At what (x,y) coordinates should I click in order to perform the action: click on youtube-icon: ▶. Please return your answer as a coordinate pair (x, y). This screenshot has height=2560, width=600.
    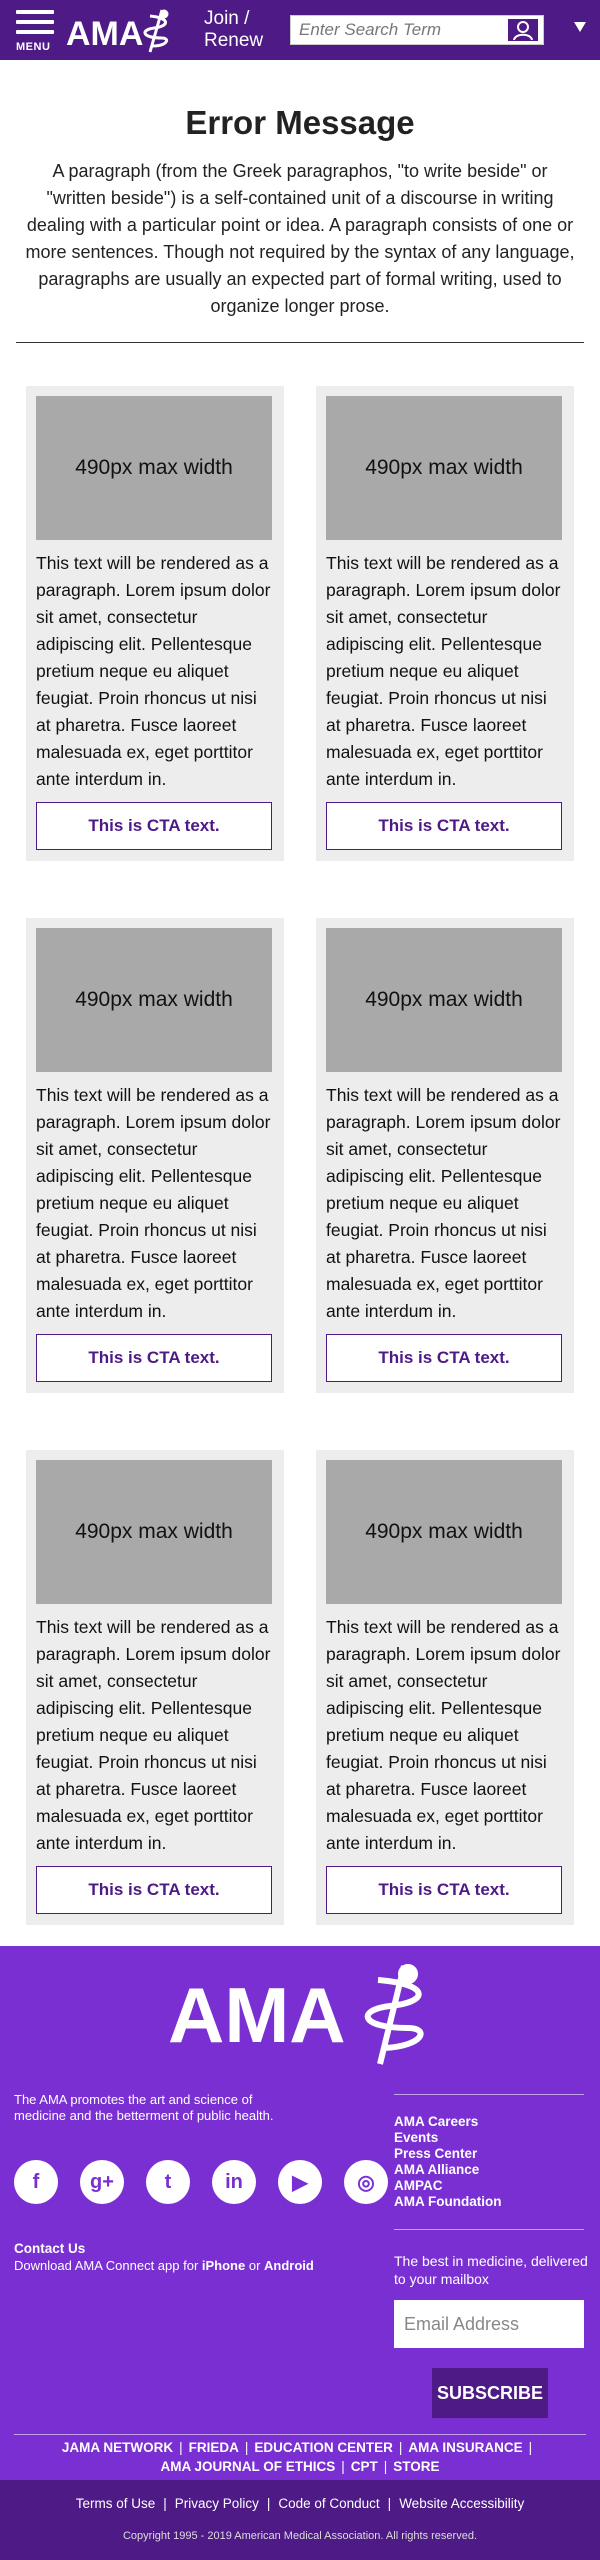
    Looking at the image, I should click on (300, 2182).